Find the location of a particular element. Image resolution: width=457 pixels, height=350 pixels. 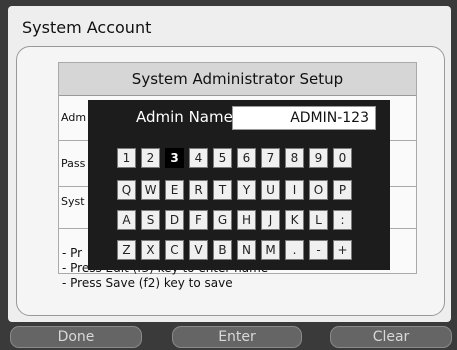

key: O is located at coordinates (318, 190).